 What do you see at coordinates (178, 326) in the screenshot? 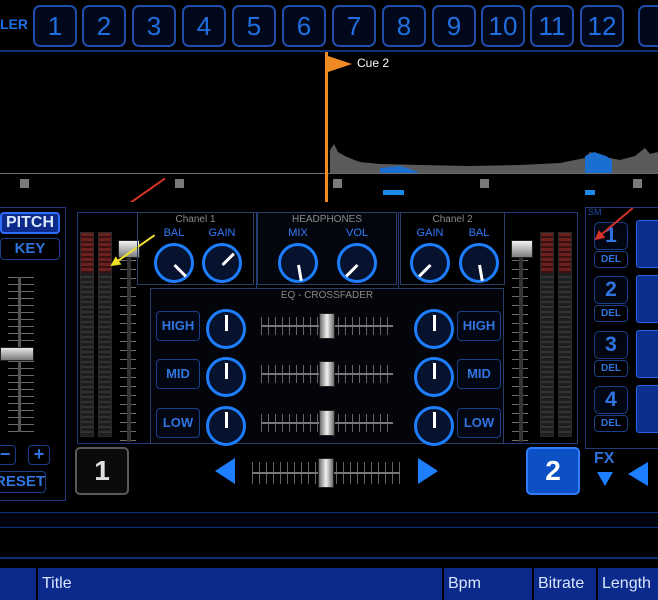
I see `eq-left-high-button: HIGH` at bounding box center [178, 326].